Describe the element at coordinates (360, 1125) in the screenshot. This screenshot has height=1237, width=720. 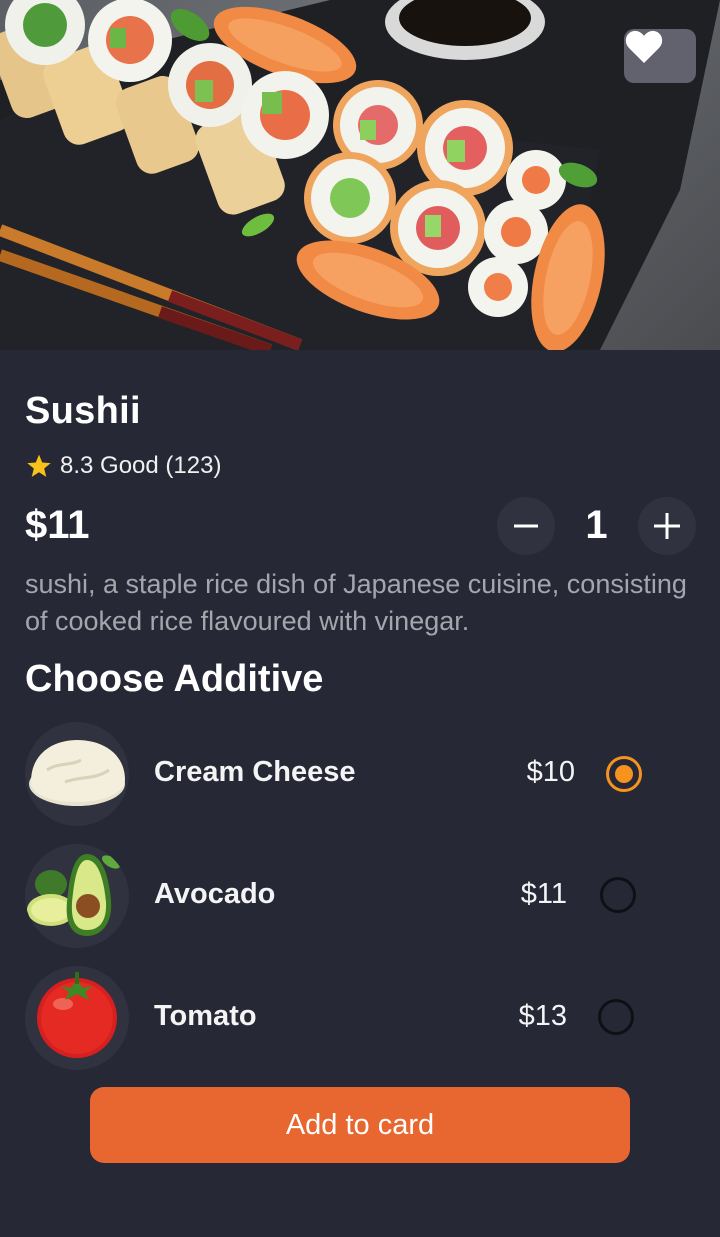
I see `add-to-card-button: Add to card` at that location.